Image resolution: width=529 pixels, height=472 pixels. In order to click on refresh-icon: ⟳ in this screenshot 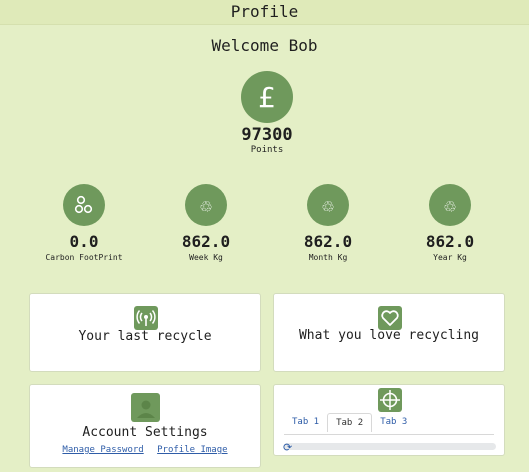, I will do `click(288, 447)`.